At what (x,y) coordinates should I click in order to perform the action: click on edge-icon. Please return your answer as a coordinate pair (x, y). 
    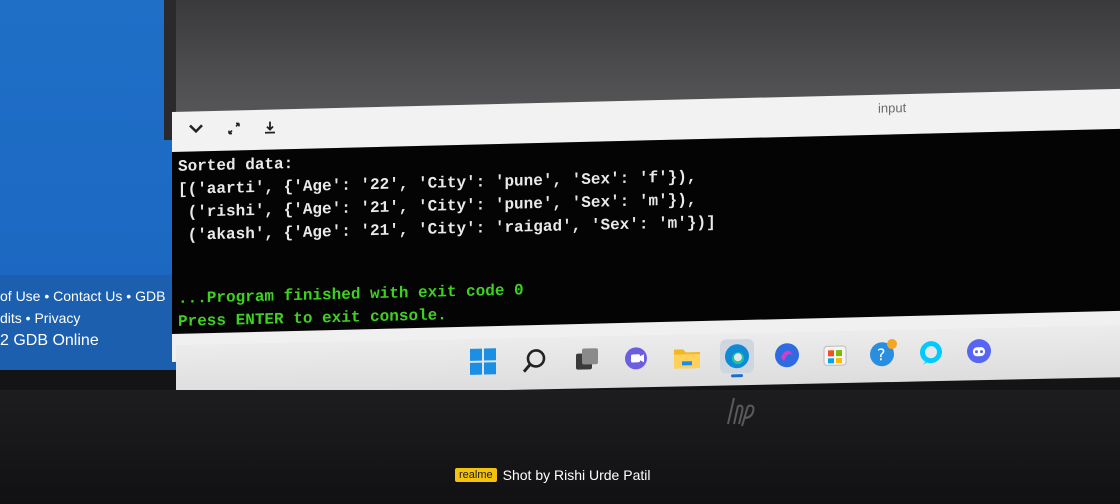
    Looking at the image, I should click on (737, 356).